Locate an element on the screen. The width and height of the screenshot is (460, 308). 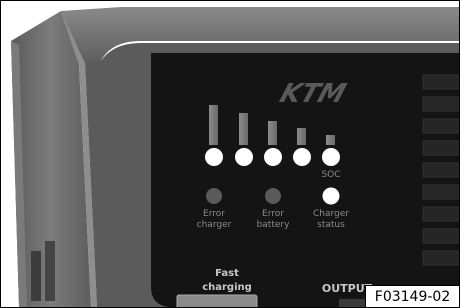
soc-label: SOC is located at coordinates (330, 175).